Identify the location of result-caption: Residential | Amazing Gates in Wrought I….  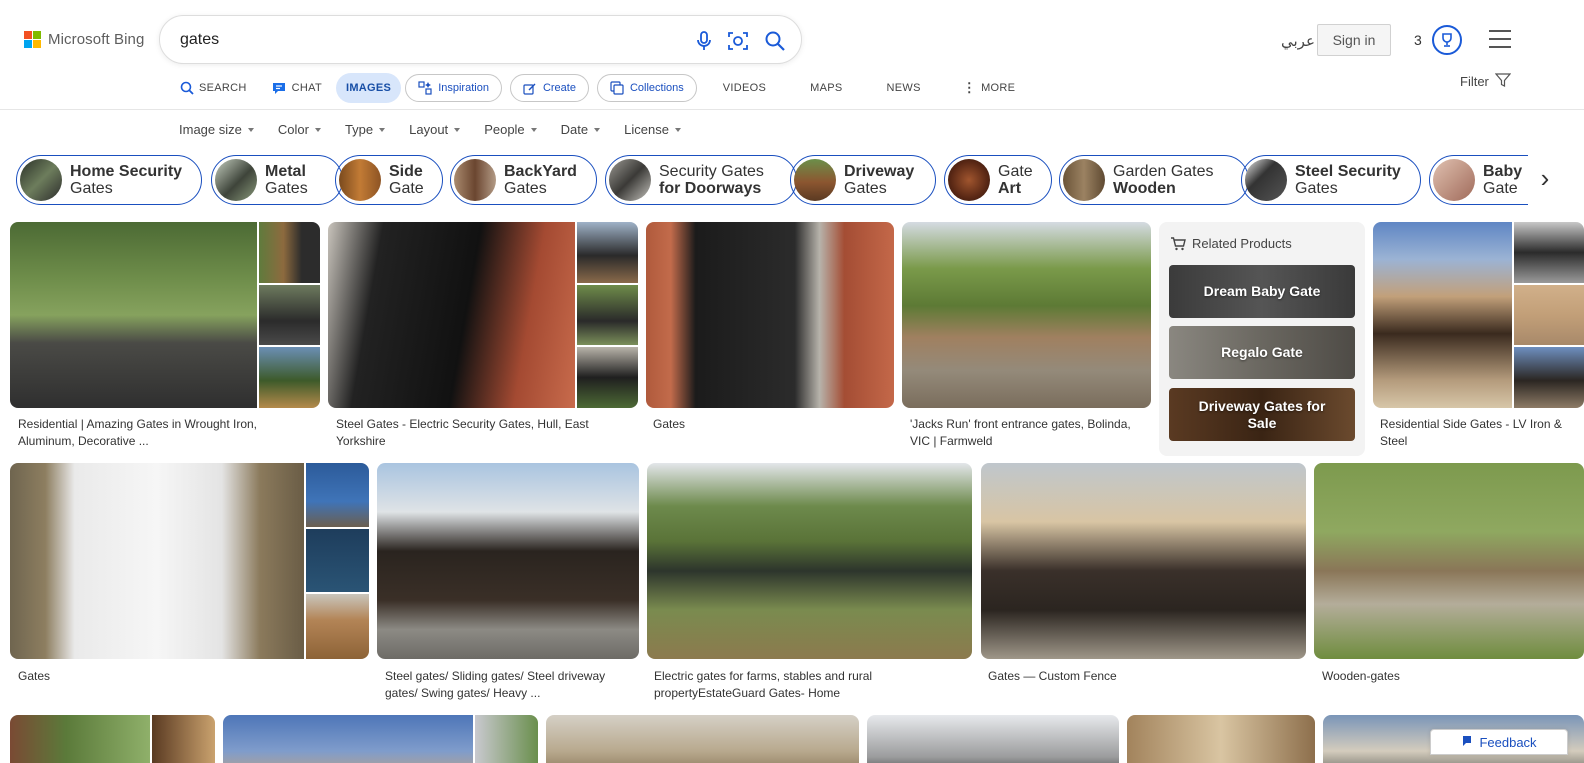
(163, 433).